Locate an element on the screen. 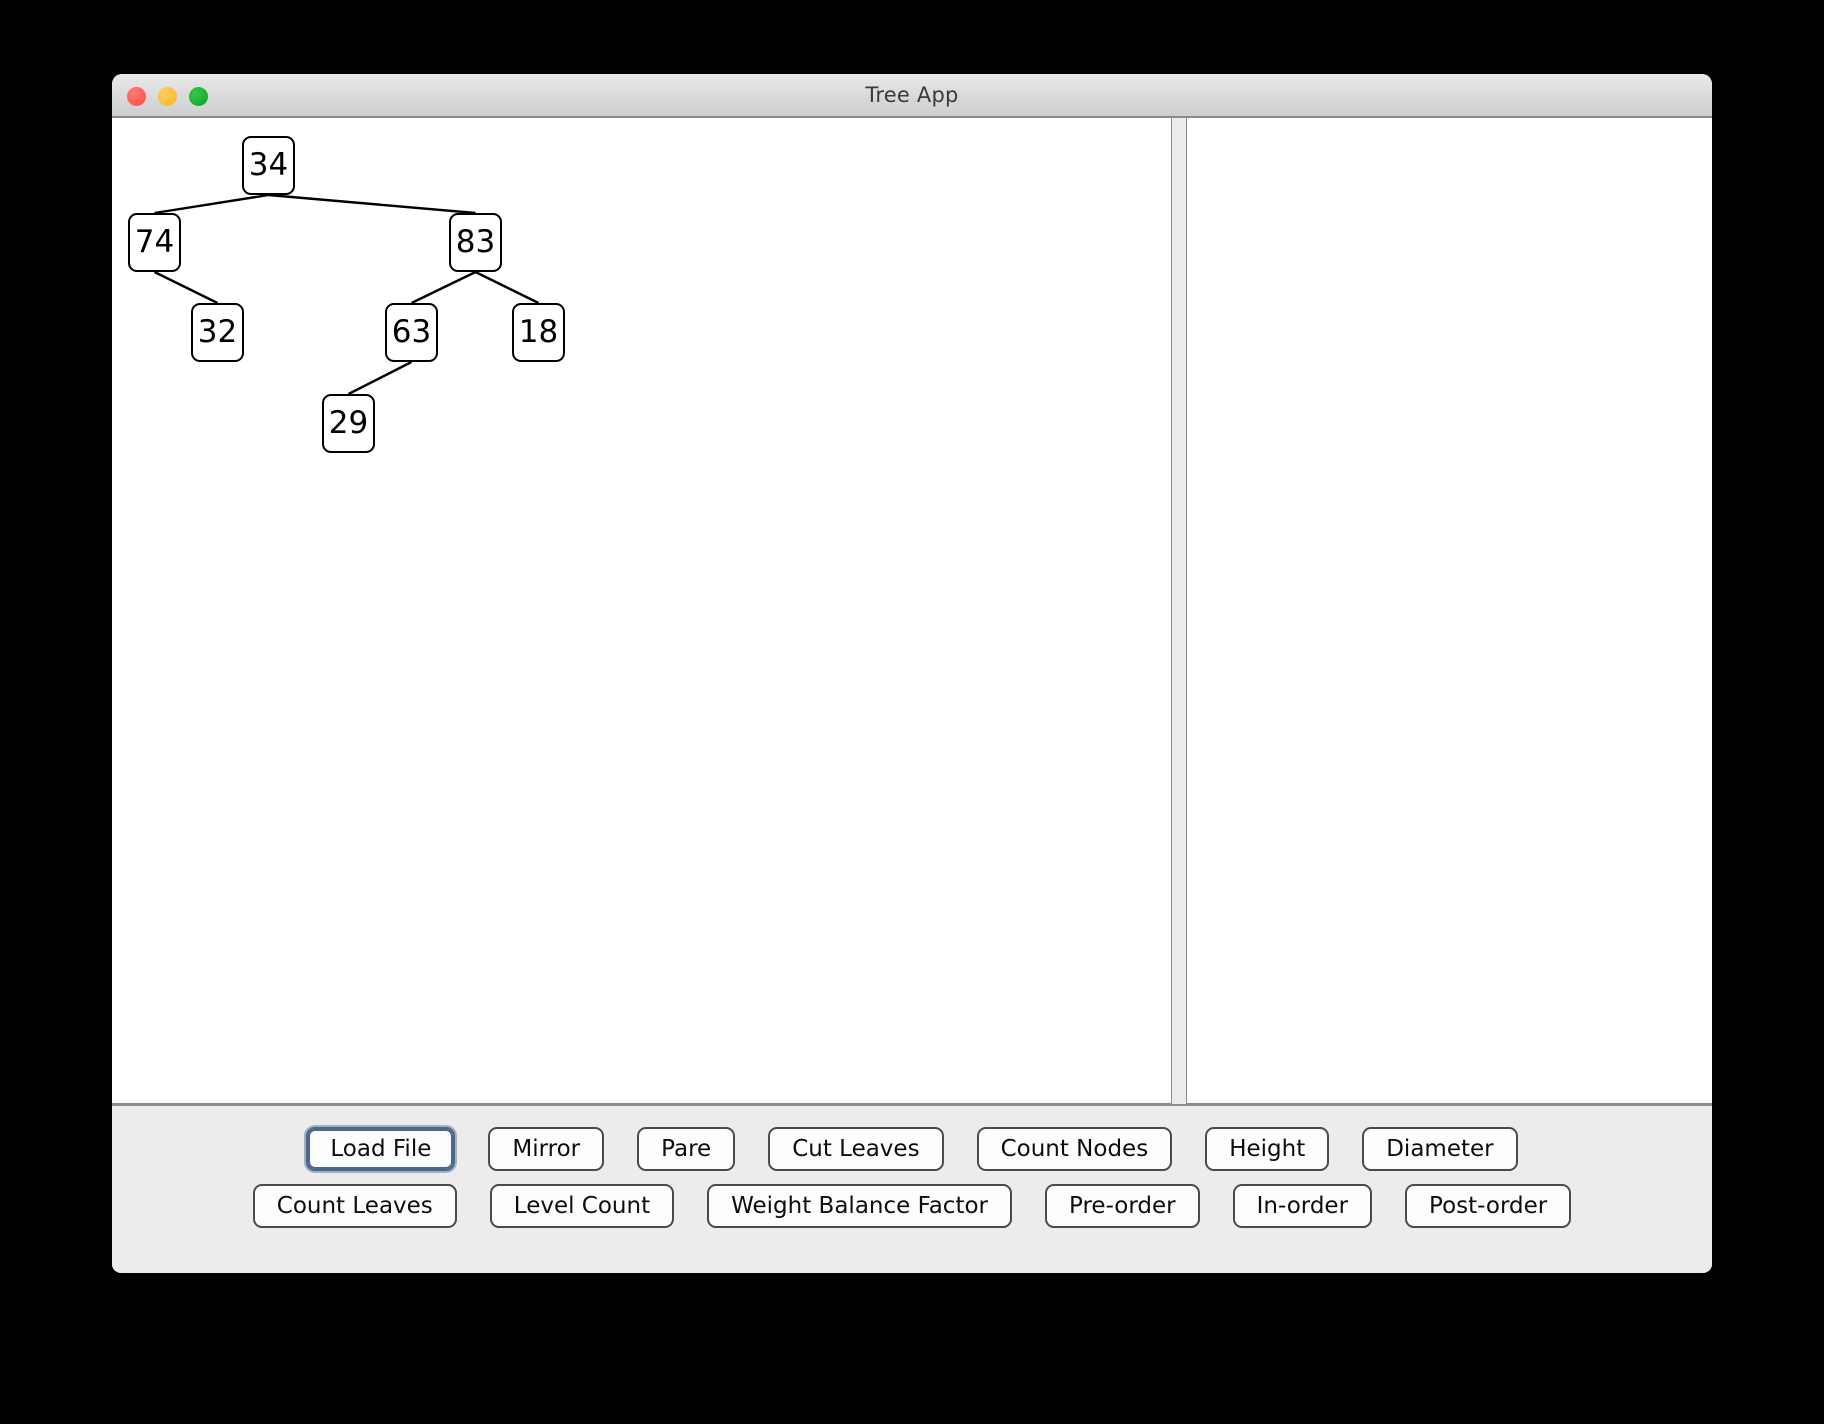 The width and height of the screenshot is (1824, 1424). window-controls is located at coordinates (167, 96).